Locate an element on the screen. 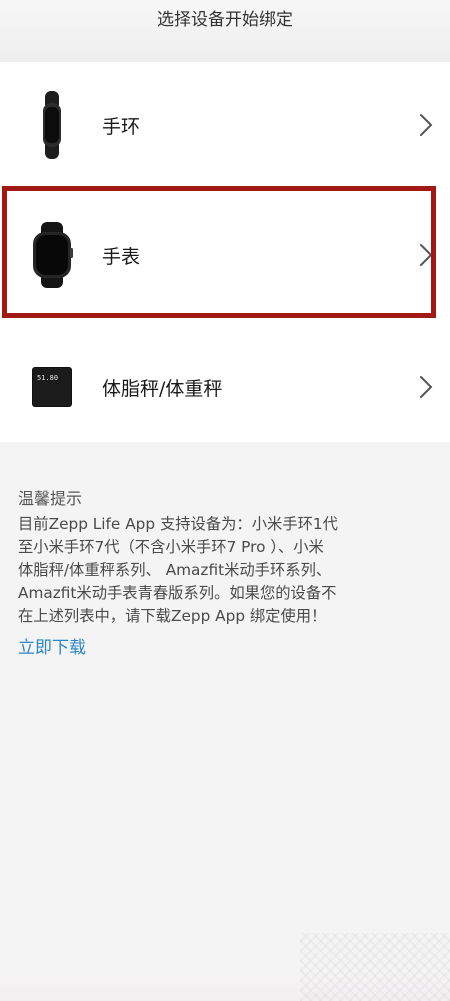 The width and height of the screenshot is (450, 1001). device-label-band: 手环 is located at coordinates (121, 126).